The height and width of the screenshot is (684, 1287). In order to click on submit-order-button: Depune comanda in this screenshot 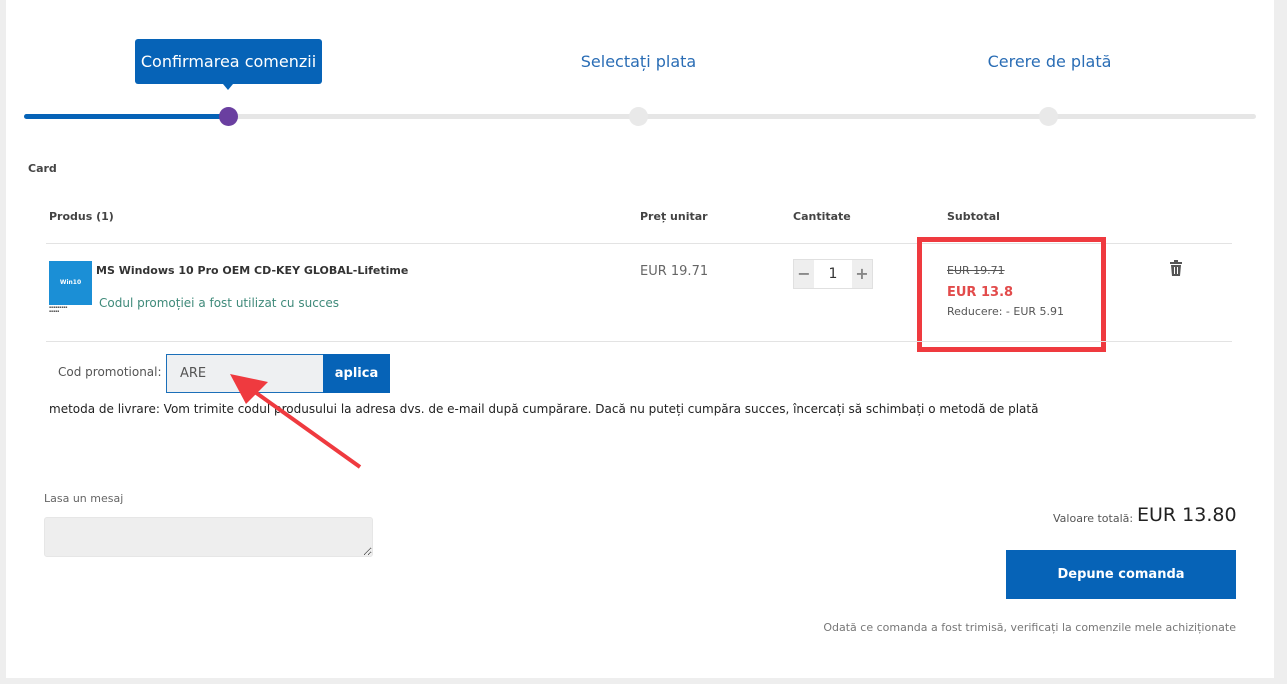, I will do `click(1121, 574)`.